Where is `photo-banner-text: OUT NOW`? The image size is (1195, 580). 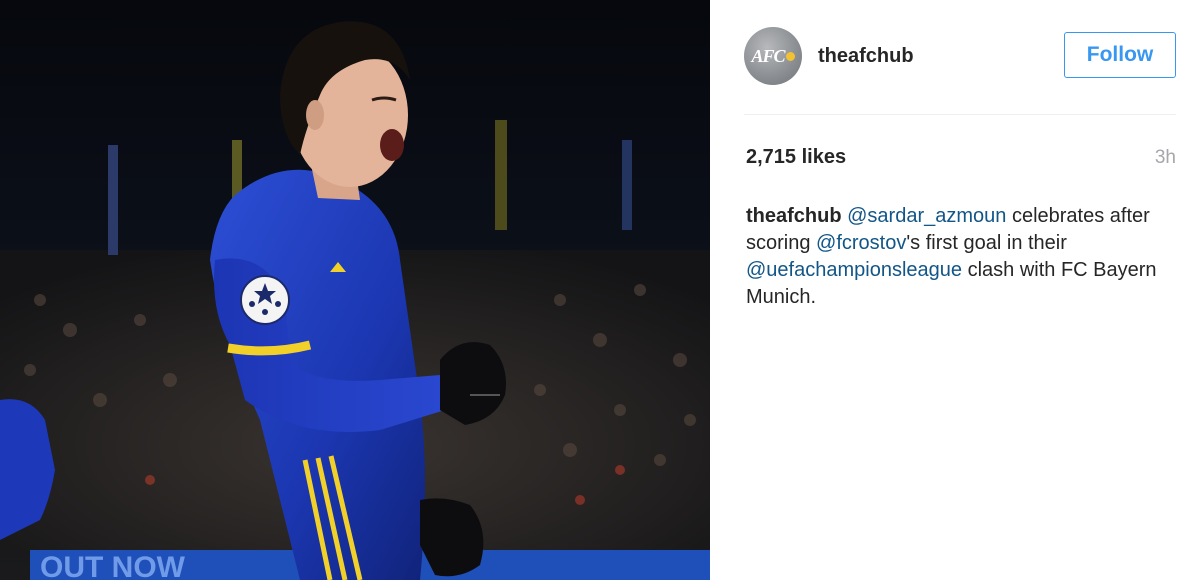 photo-banner-text: OUT NOW is located at coordinates (113, 565).